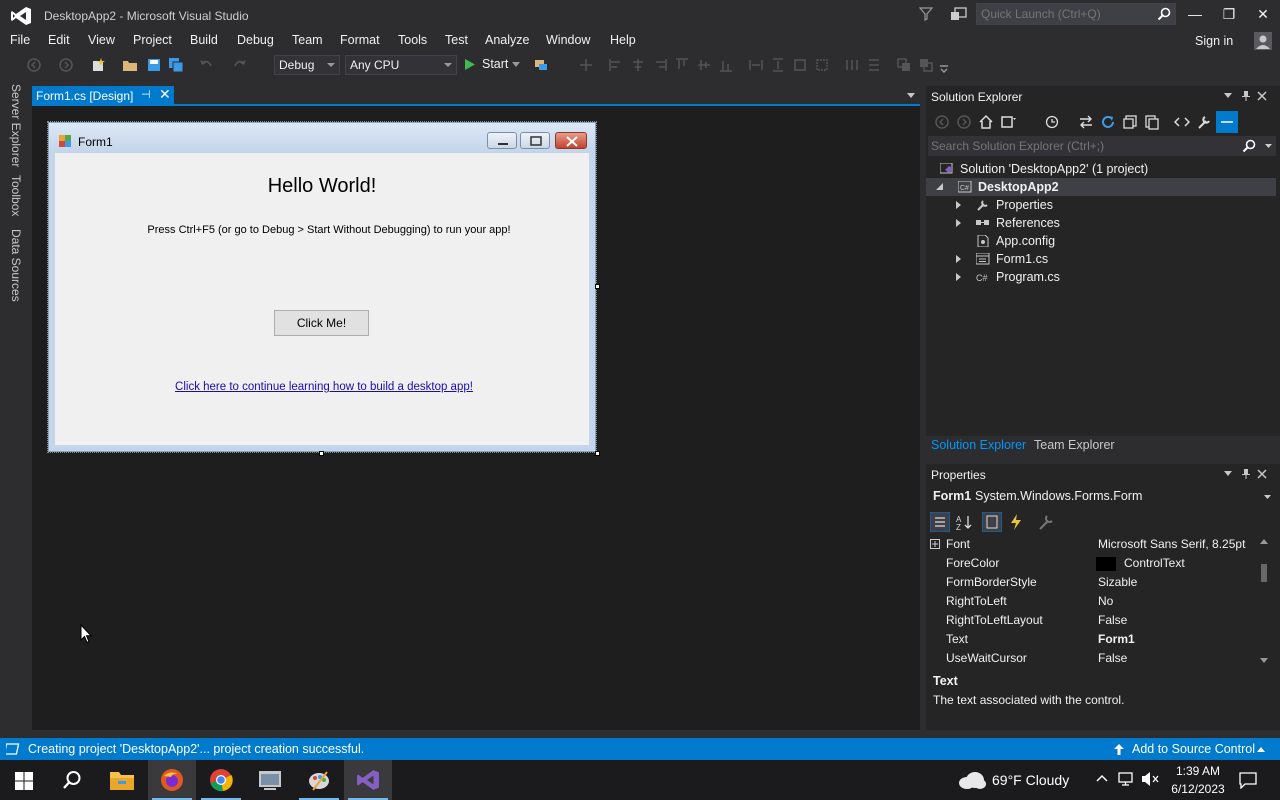 The image size is (1280, 800). What do you see at coordinates (926, 65) in the screenshot?
I see `send-to-back-icon` at bounding box center [926, 65].